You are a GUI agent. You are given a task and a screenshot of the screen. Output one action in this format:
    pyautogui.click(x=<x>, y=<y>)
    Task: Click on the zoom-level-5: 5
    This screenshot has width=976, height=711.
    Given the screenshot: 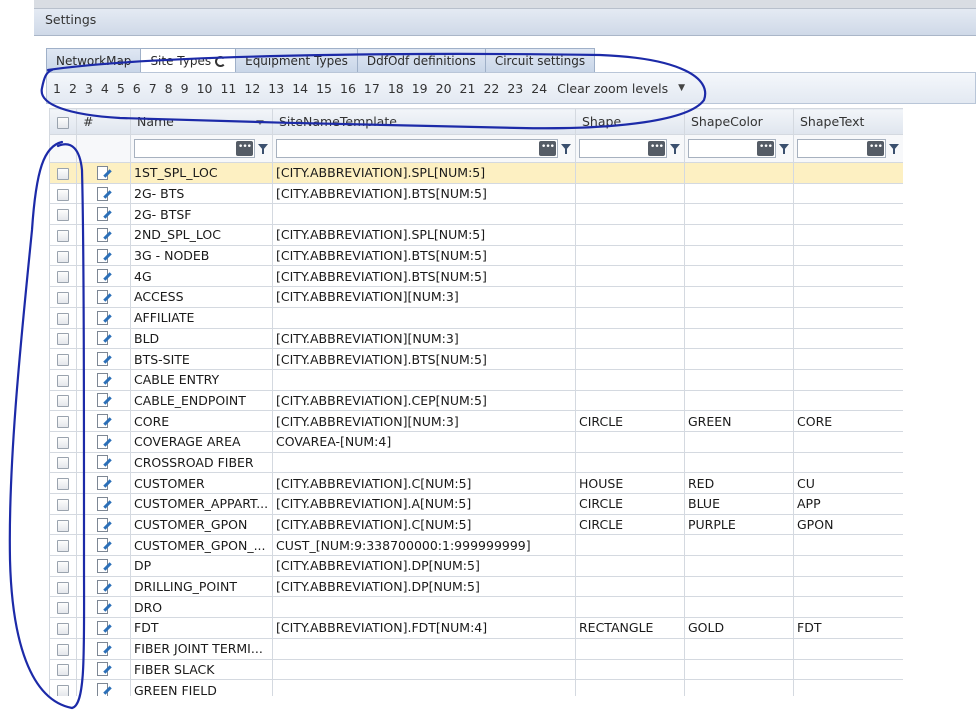 What is the action you would take?
    pyautogui.click(x=121, y=88)
    